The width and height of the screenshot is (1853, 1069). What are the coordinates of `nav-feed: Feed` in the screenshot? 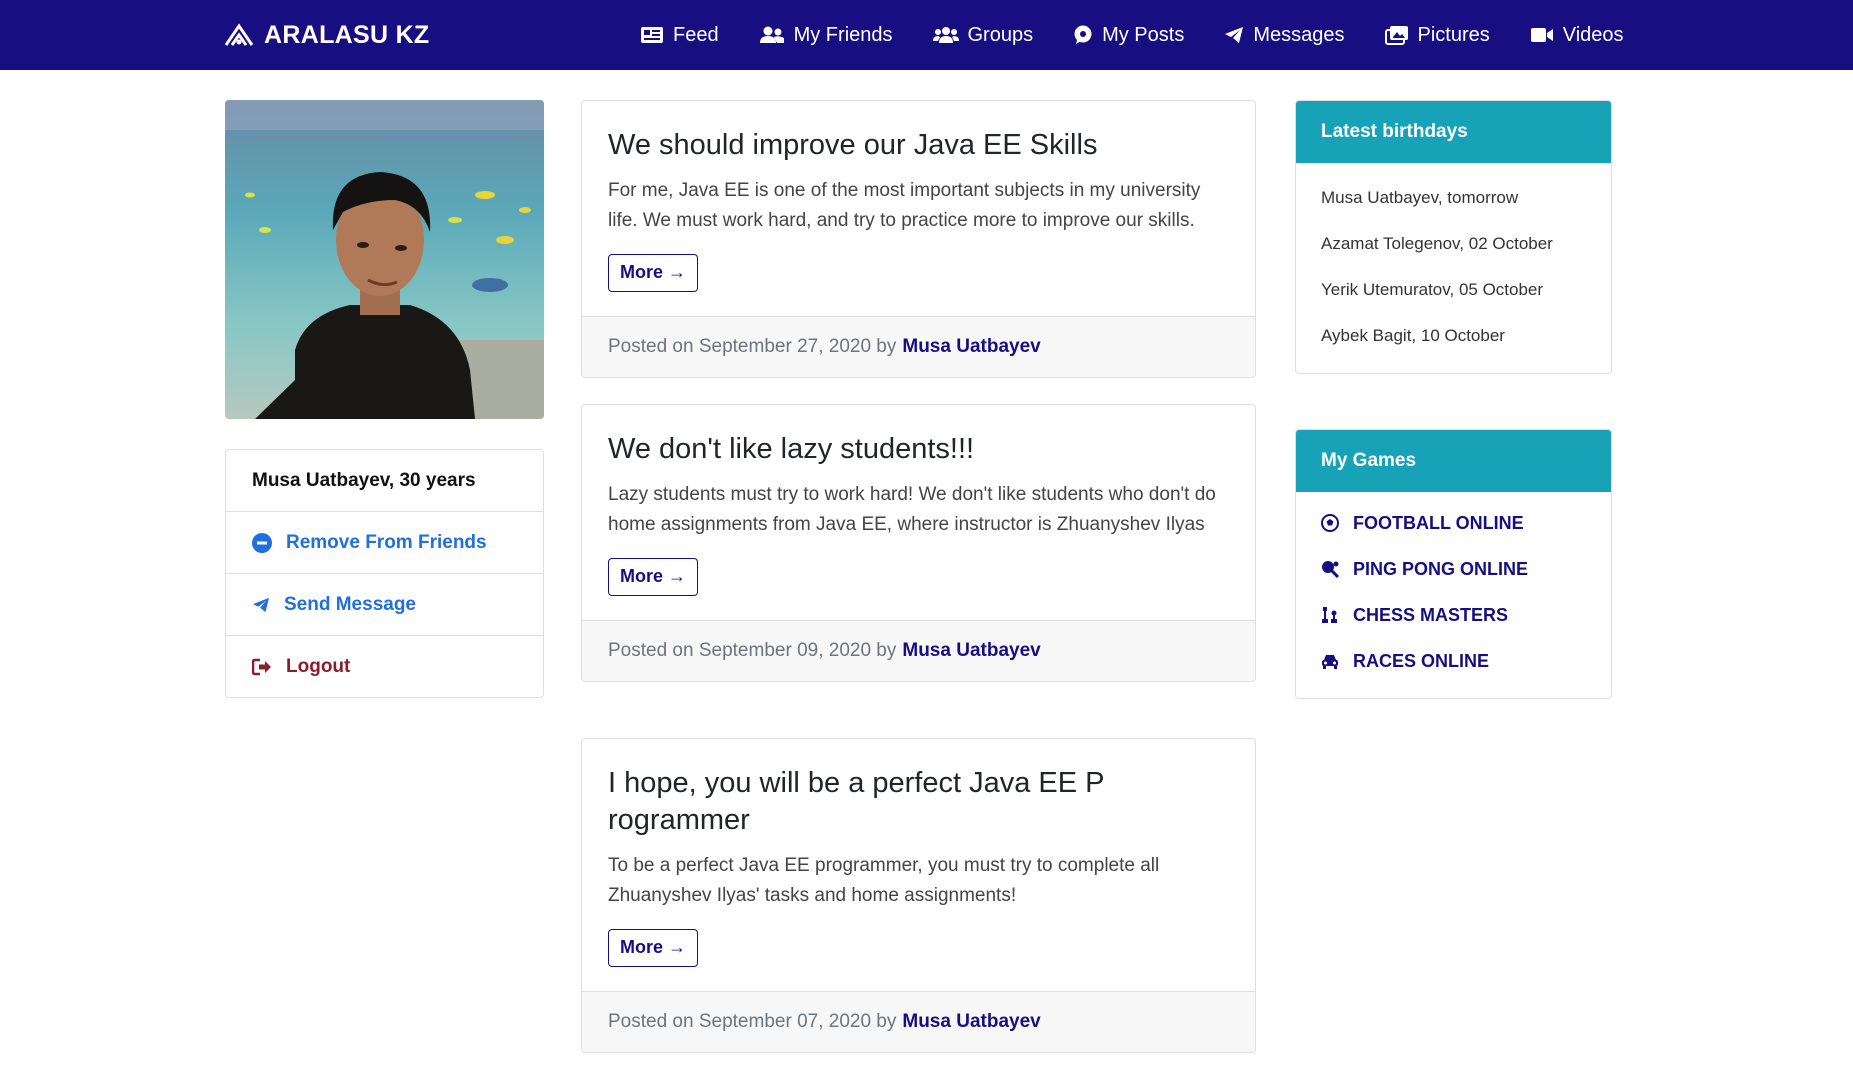 It's located at (679, 35).